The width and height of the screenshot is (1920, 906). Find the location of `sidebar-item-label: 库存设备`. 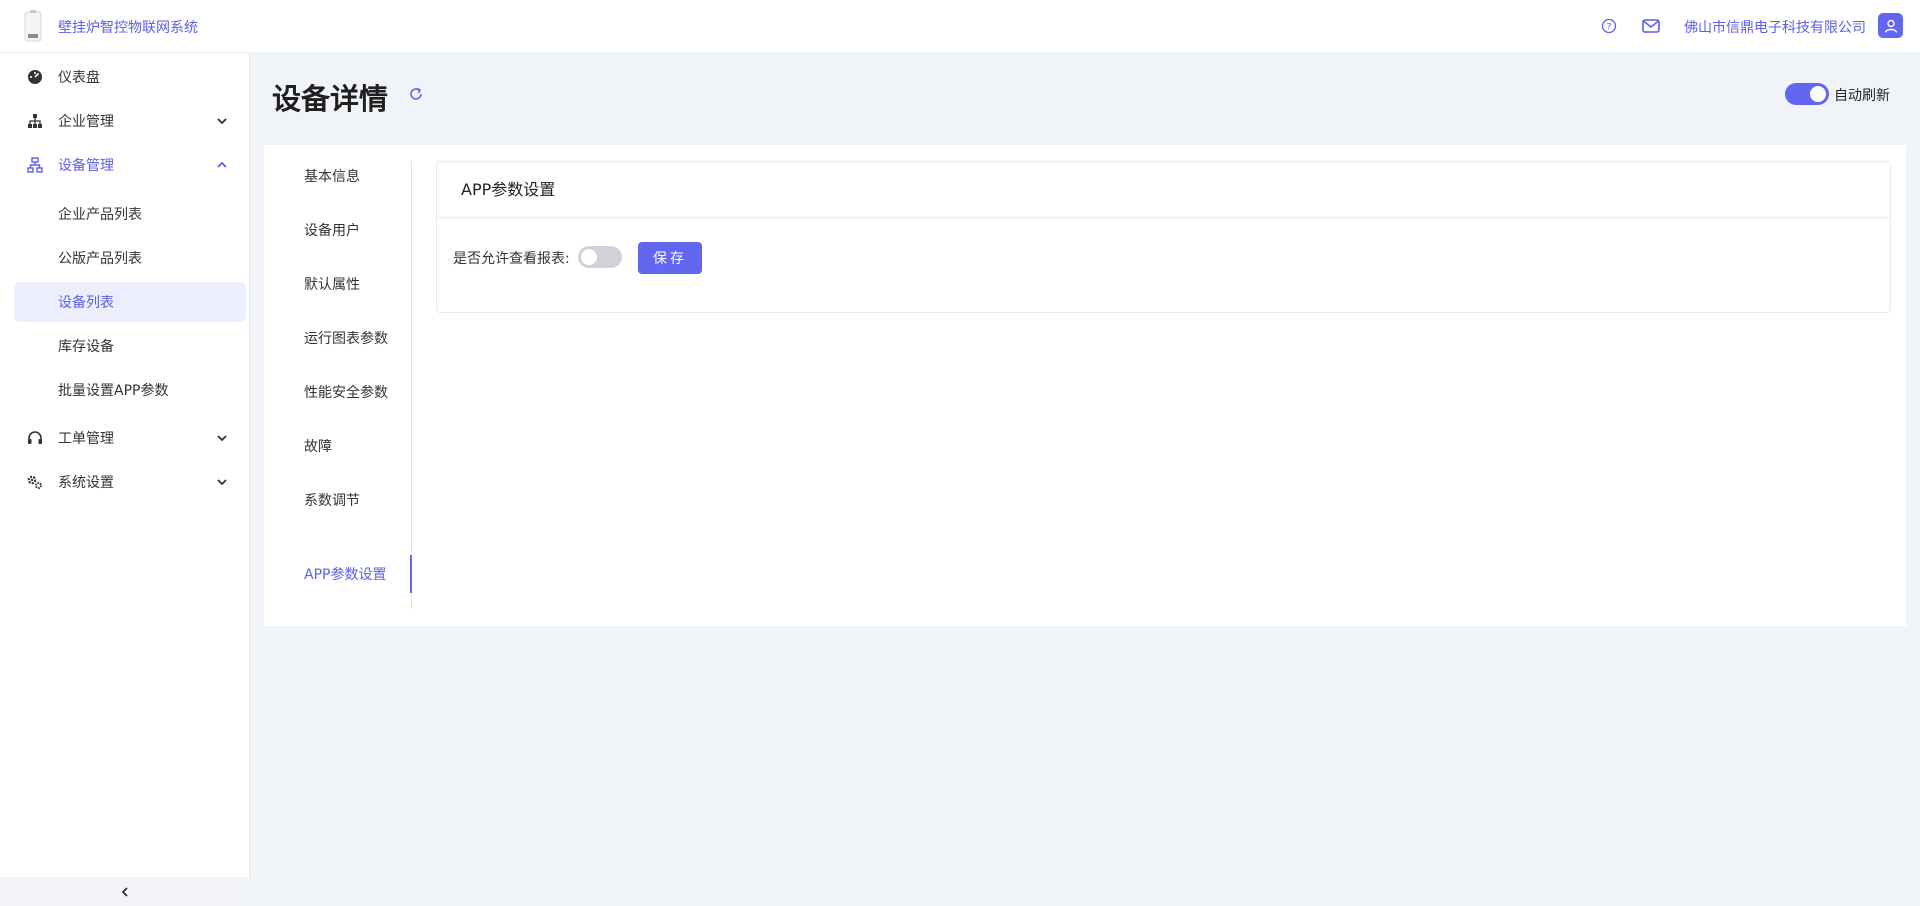

sidebar-item-label: 库存设备 is located at coordinates (86, 347).